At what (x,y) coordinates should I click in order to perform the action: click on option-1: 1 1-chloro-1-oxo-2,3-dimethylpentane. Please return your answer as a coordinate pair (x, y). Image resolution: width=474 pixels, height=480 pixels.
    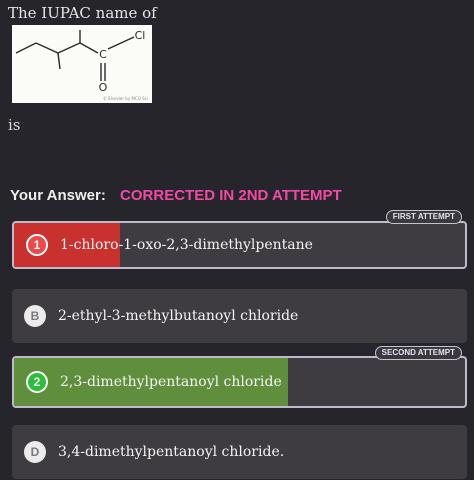
    Looking at the image, I should click on (239, 245).